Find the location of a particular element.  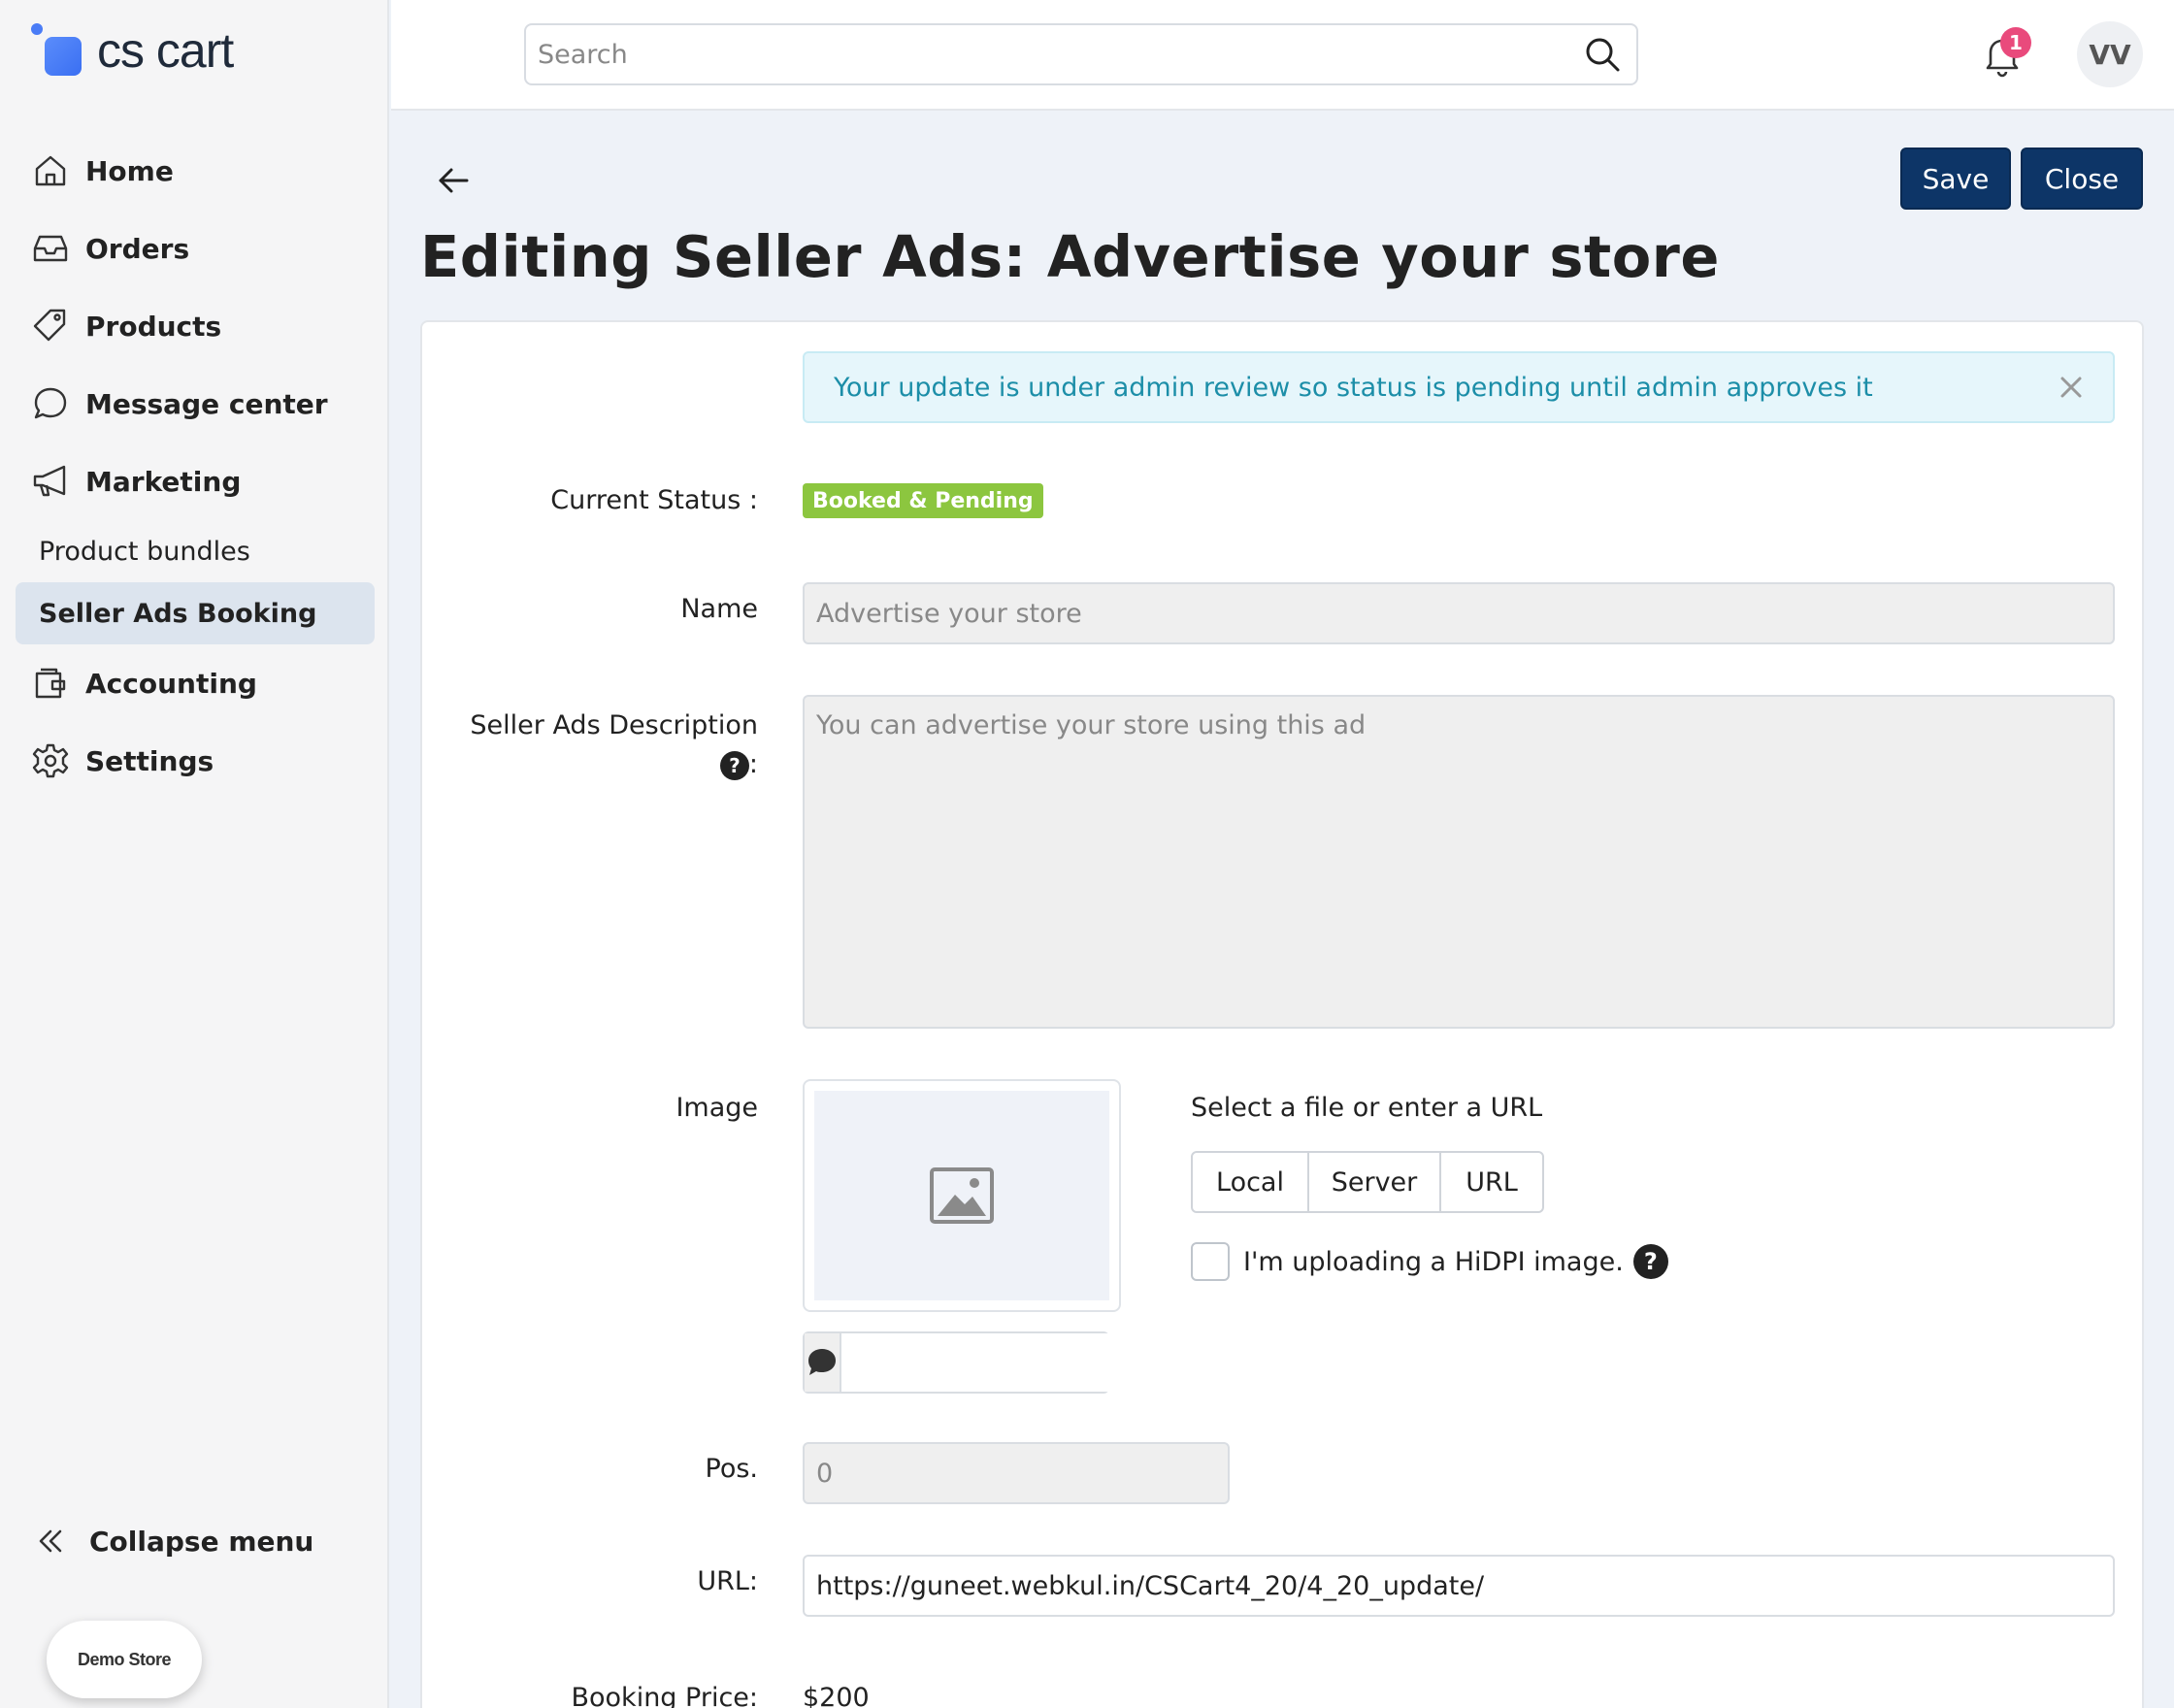

search-box is located at coordinates (1081, 54).